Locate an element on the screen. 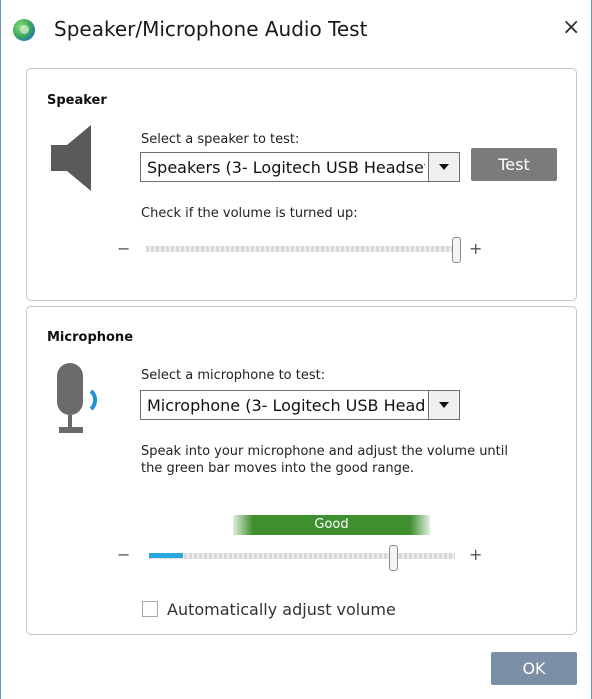 This screenshot has height=699, width=592. microphone-volume-minus: − is located at coordinates (124, 554).